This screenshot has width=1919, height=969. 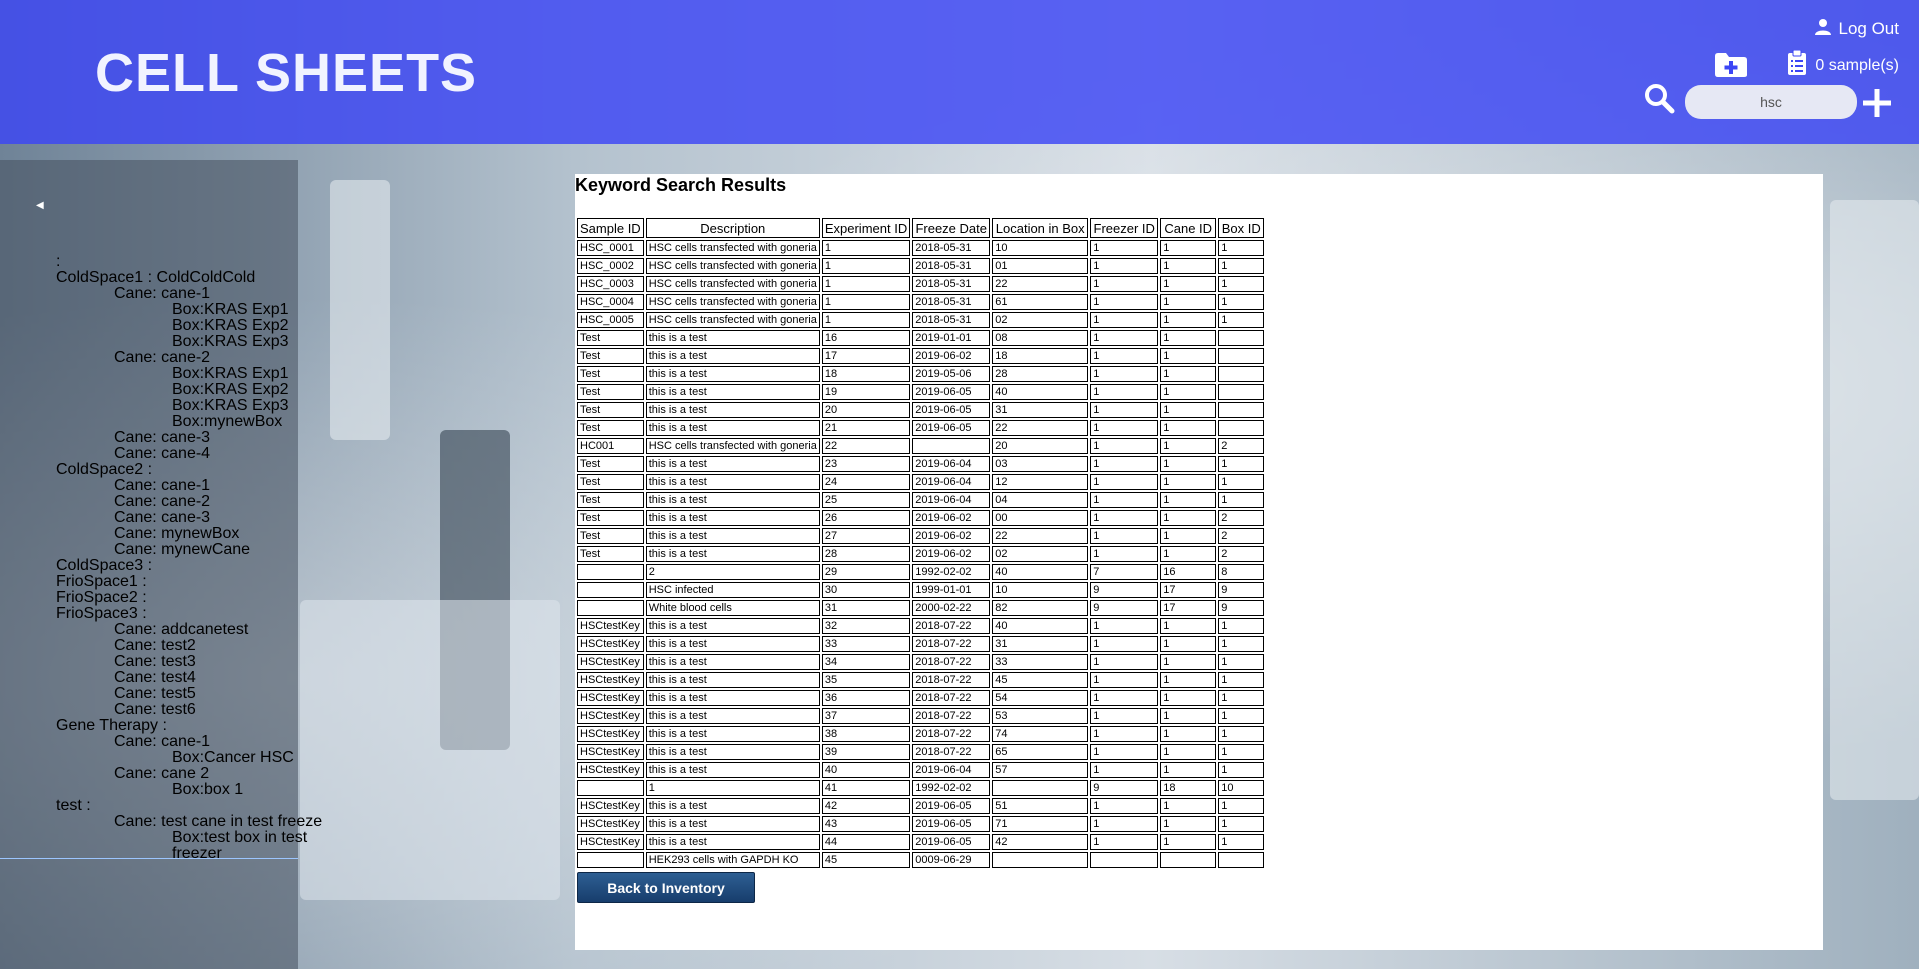 I want to click on tree-box-item: freezer, so click(x=149, y=854).